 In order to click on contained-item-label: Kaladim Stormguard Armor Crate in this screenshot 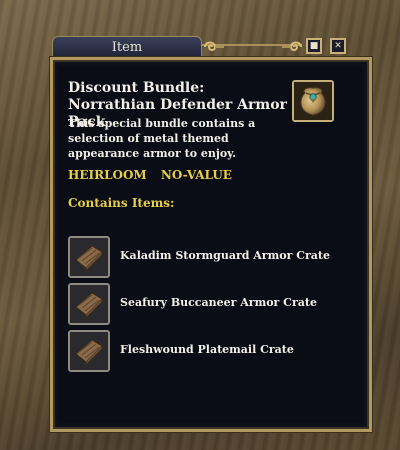, I will do `click(225, 255)`.